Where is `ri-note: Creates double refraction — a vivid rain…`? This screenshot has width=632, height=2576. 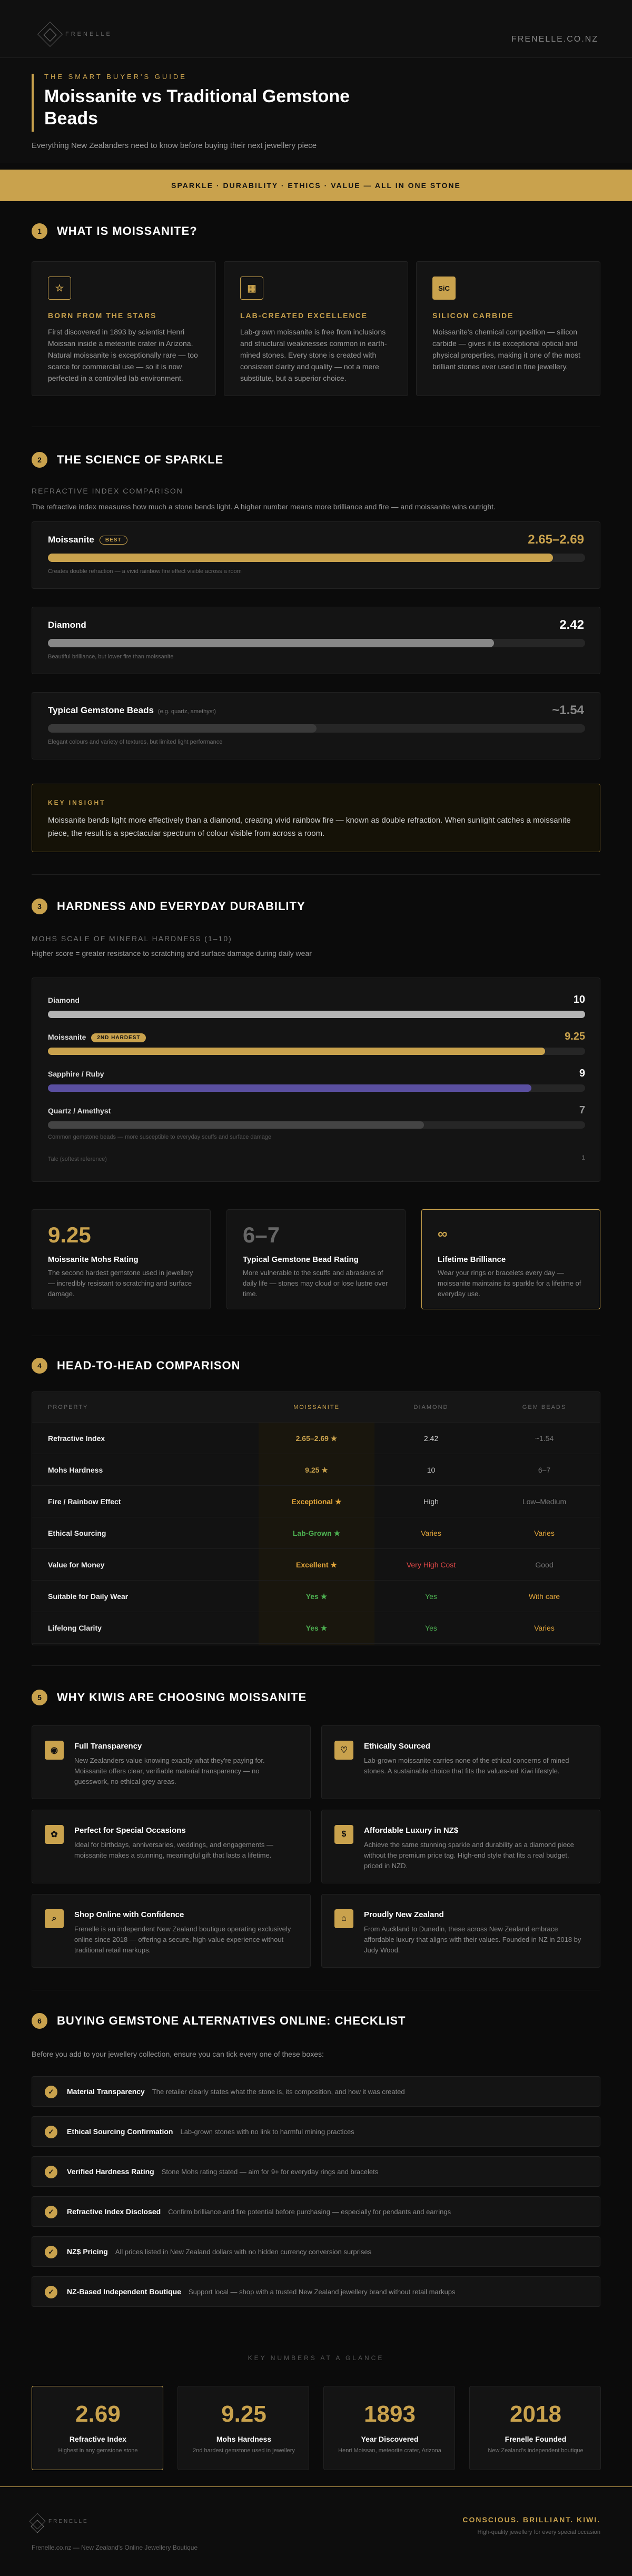
ri-note: Creates double refraction — a vivid rain… is located at coordinates (145, 571).